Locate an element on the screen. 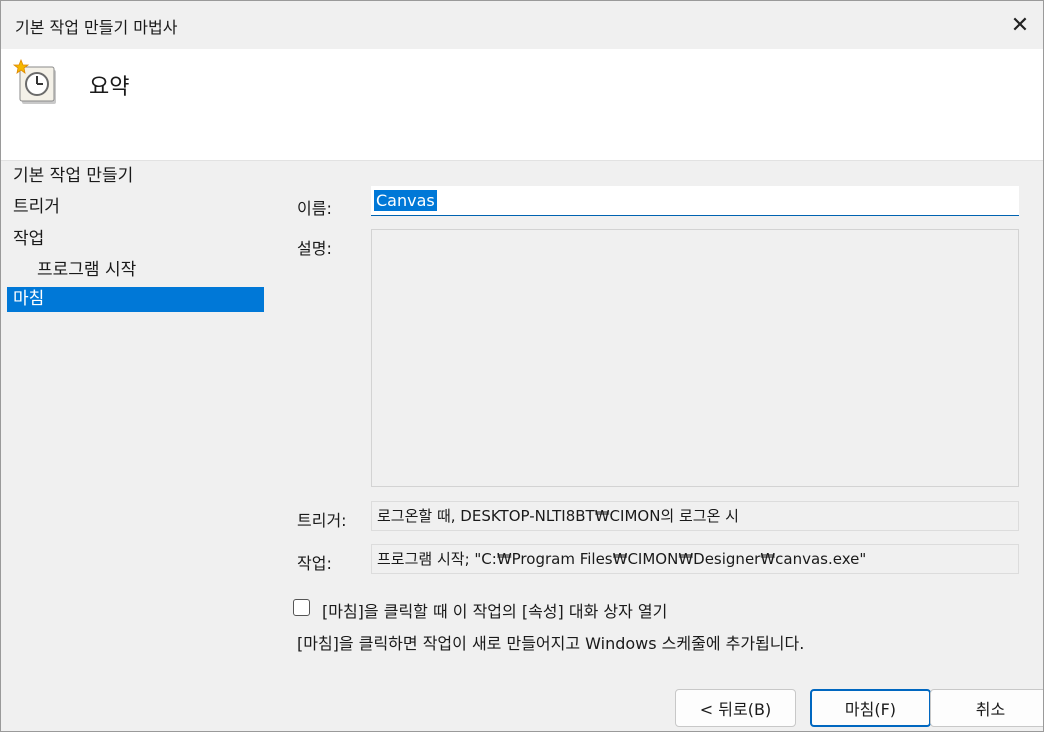 The height and width of the screenshot is (732, 1044). close-icon: ✕ is located at coordinates (1020, 25).